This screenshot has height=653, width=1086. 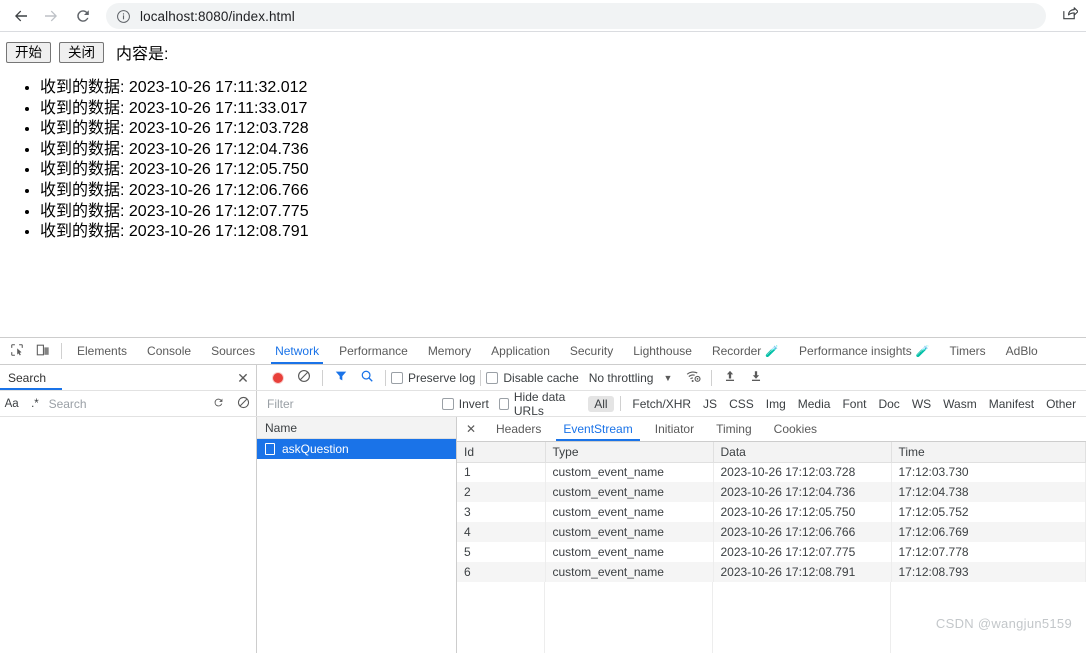 I want to click on regex-button: .*, so click(x=34, y=404).